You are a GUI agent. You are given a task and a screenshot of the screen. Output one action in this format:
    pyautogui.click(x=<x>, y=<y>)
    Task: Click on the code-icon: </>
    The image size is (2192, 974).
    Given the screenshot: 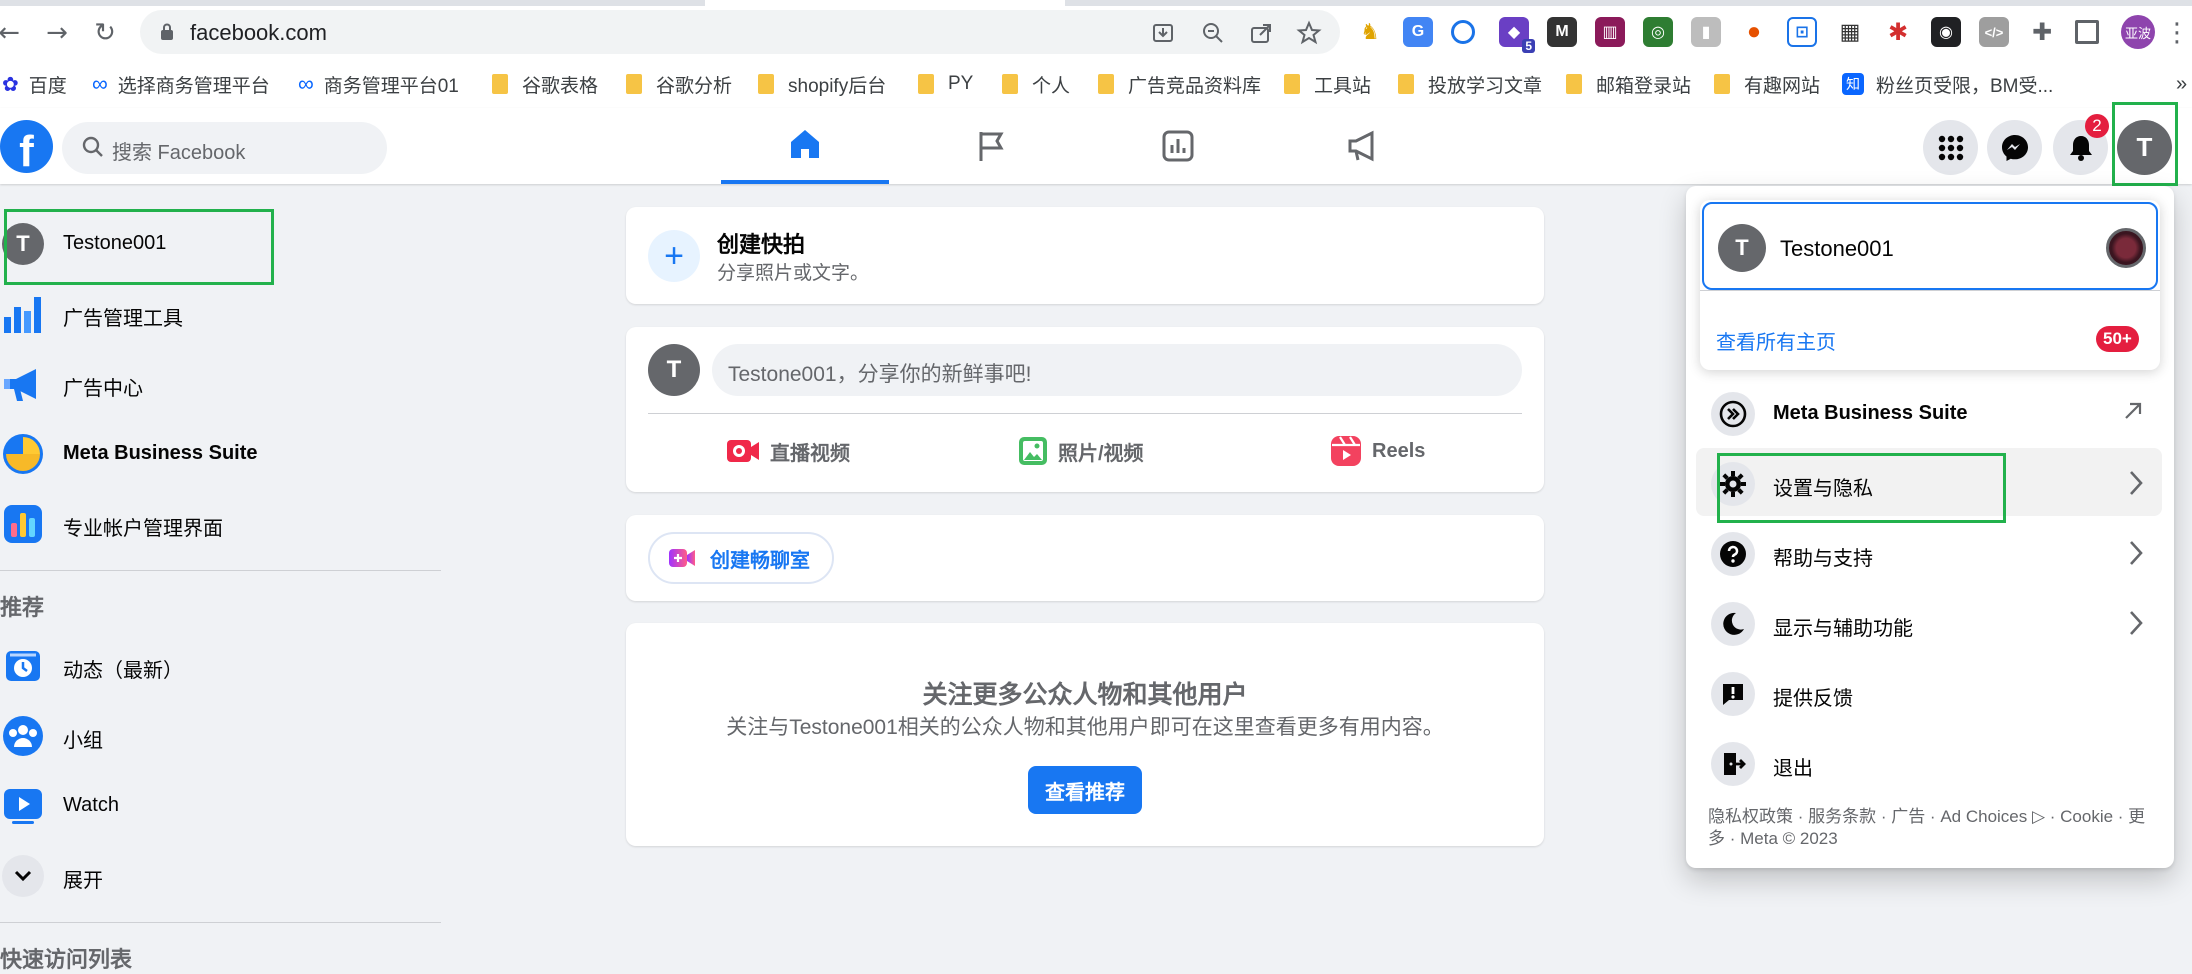 What is the action you would take?
    pyautogui.click(x=1994, y=32)
    